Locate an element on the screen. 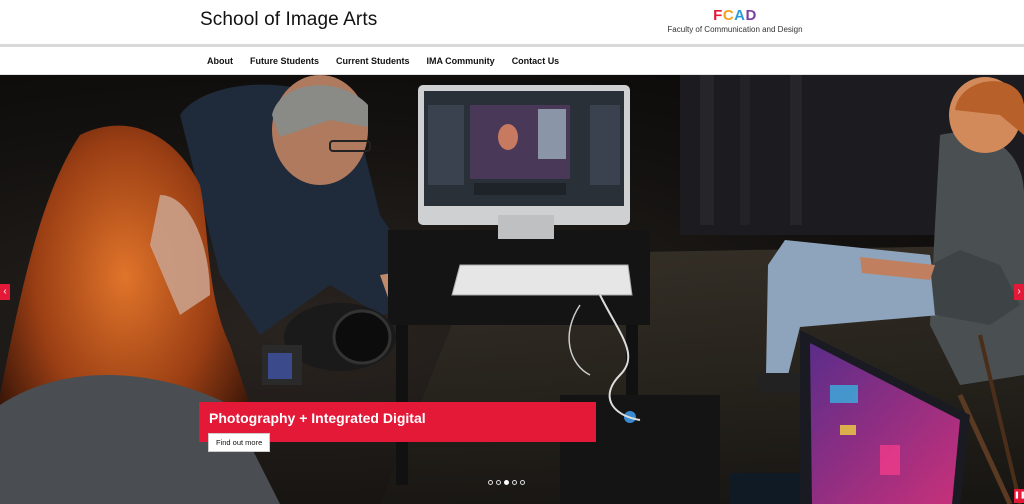 This screenshot has width=1024, height=504. carousel-pause-button: ❚❚ is located at coordinates (1019, 496).